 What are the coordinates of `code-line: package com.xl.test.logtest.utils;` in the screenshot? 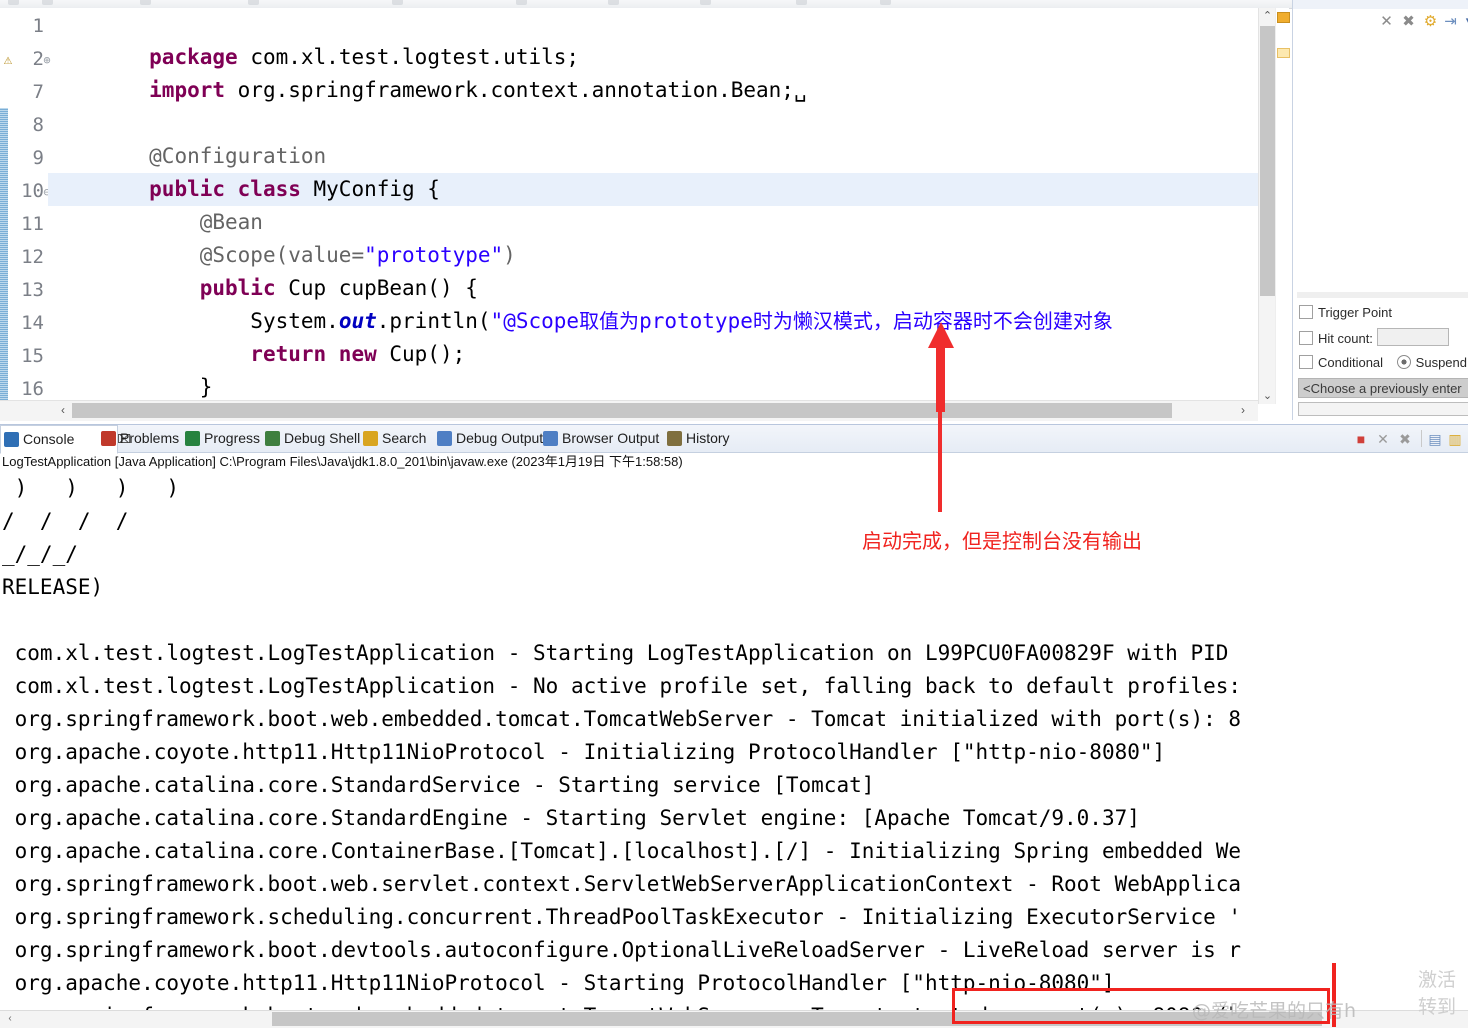 It's located at (653, 38).